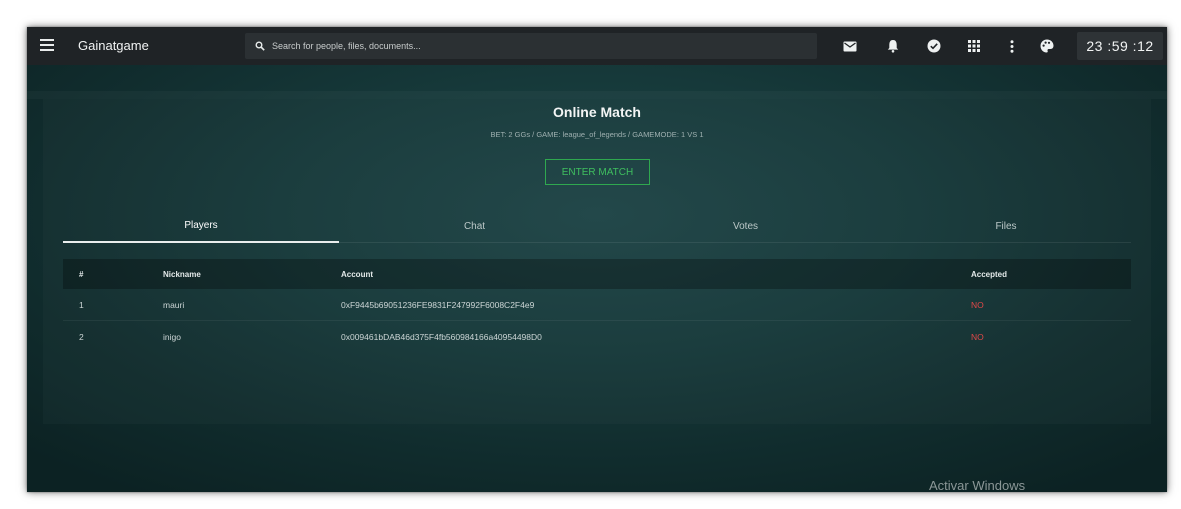 Image resolution: width=1181 pixels, height=509 pixels. What do you see at coordinates (201, 226) in the screenshot?
I see `tab-players: Players` at bounding box center [201, 226].